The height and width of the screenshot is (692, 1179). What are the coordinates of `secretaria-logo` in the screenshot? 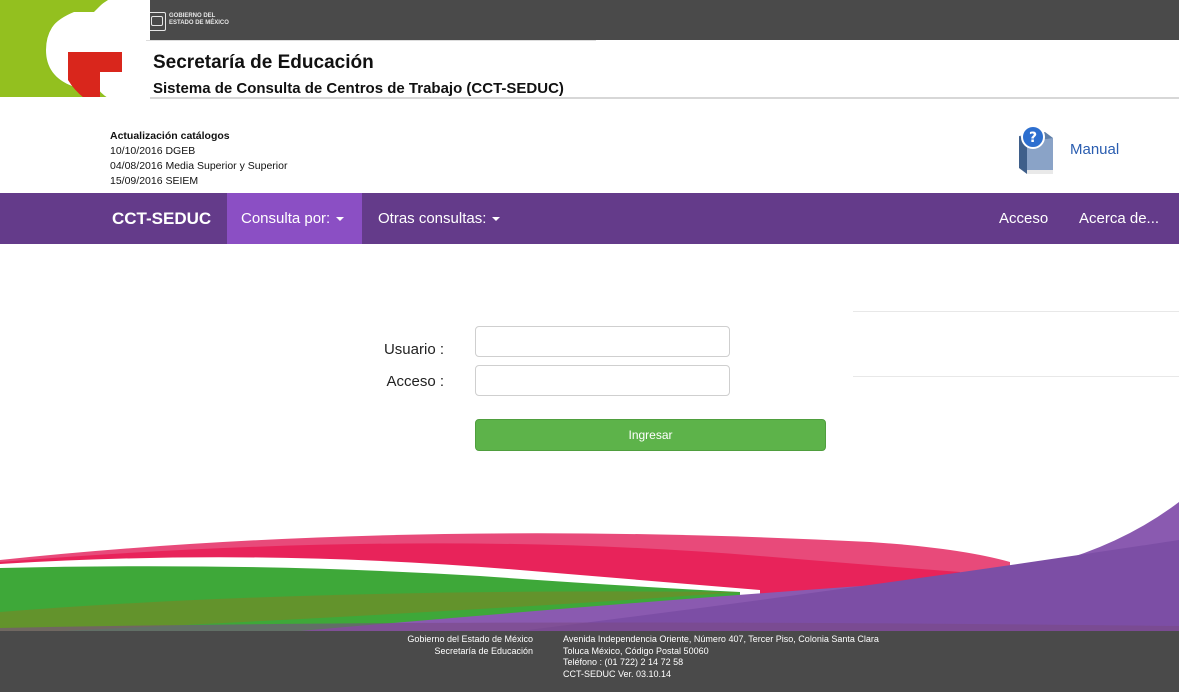 It's located at (75, 49).